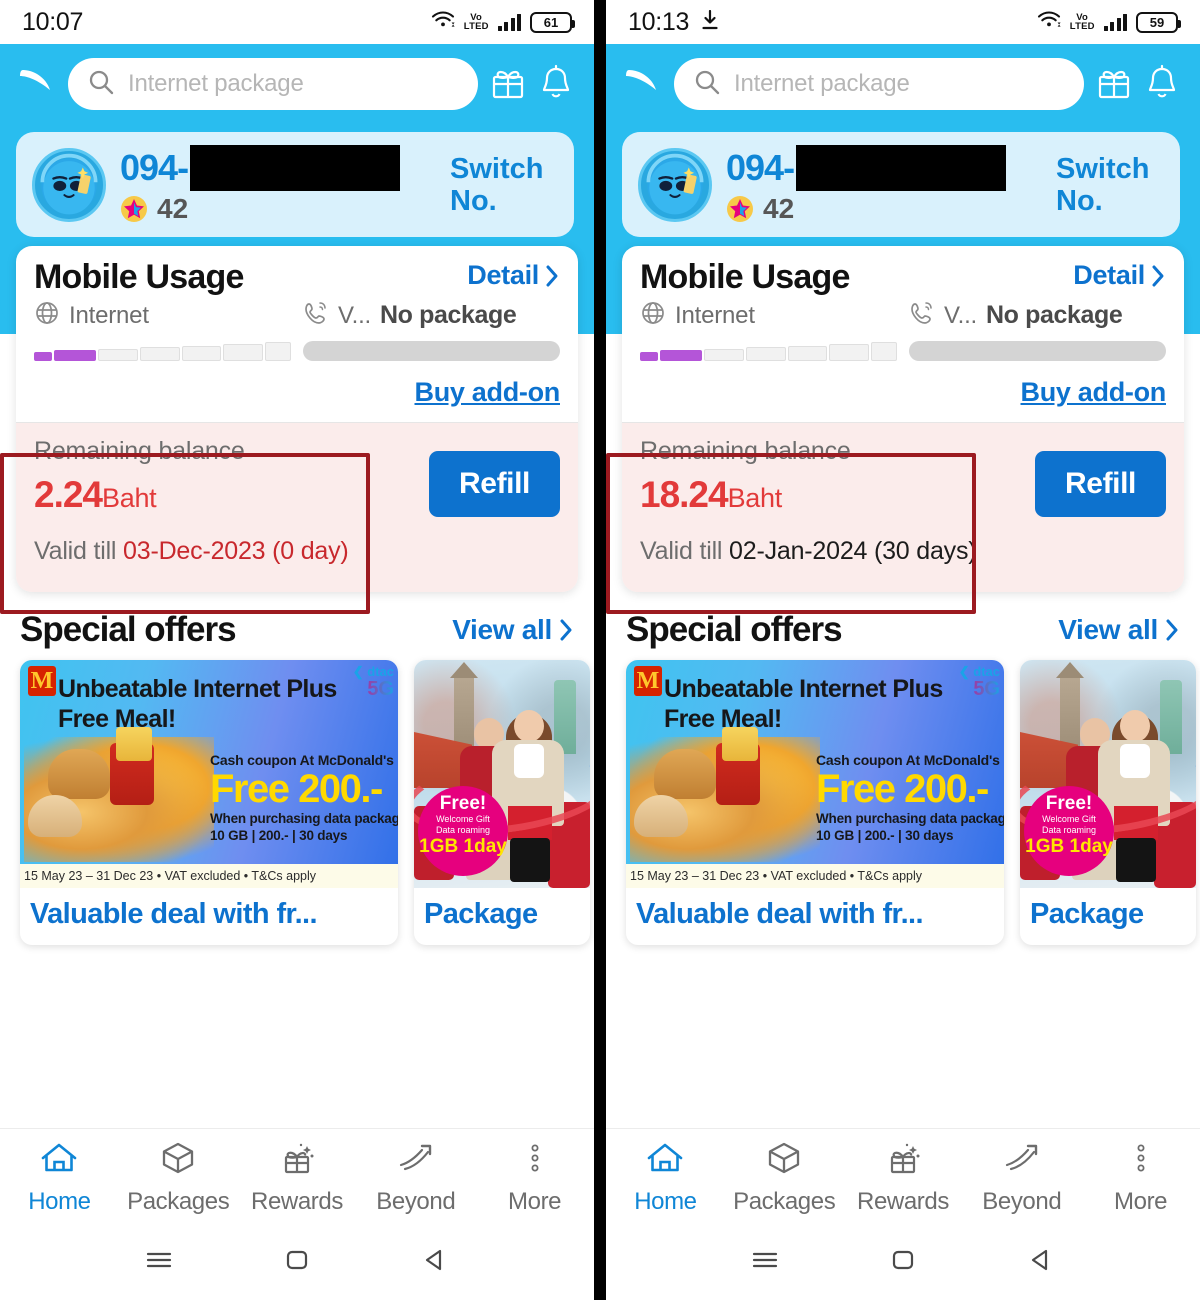 This screenshot has width=1200, height=1300. Describe the element at coordinates (784, 1161) in the screenshot. I see `cube-icon` at that location.